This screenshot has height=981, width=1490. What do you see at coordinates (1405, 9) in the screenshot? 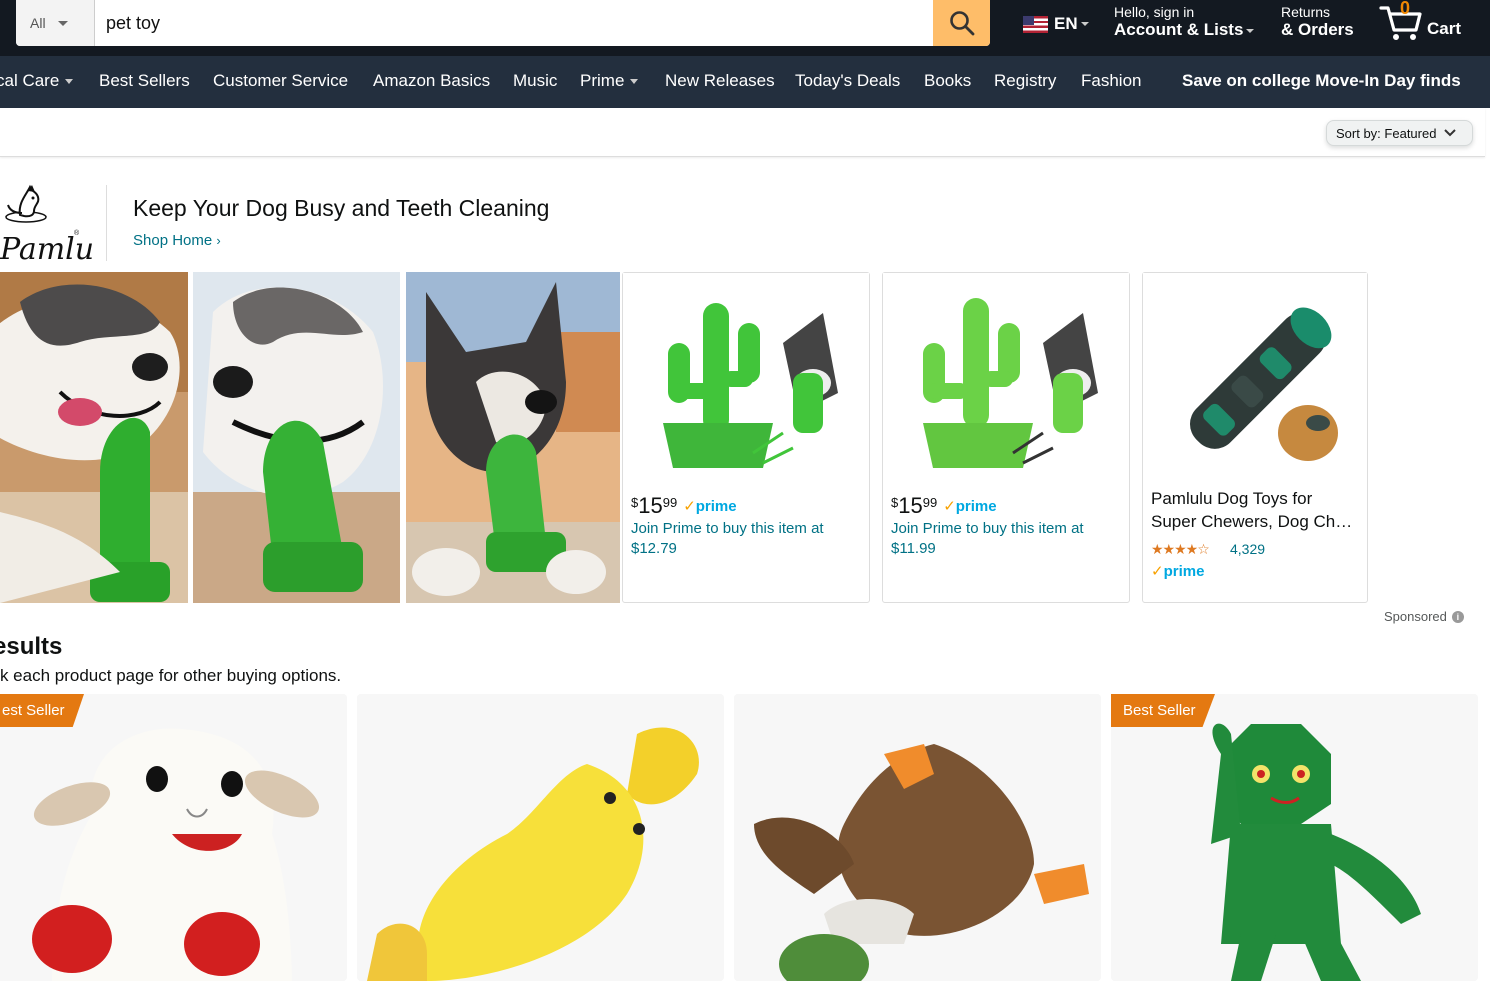
I see `cart-count: 0` at bounding box center [1405, 9].